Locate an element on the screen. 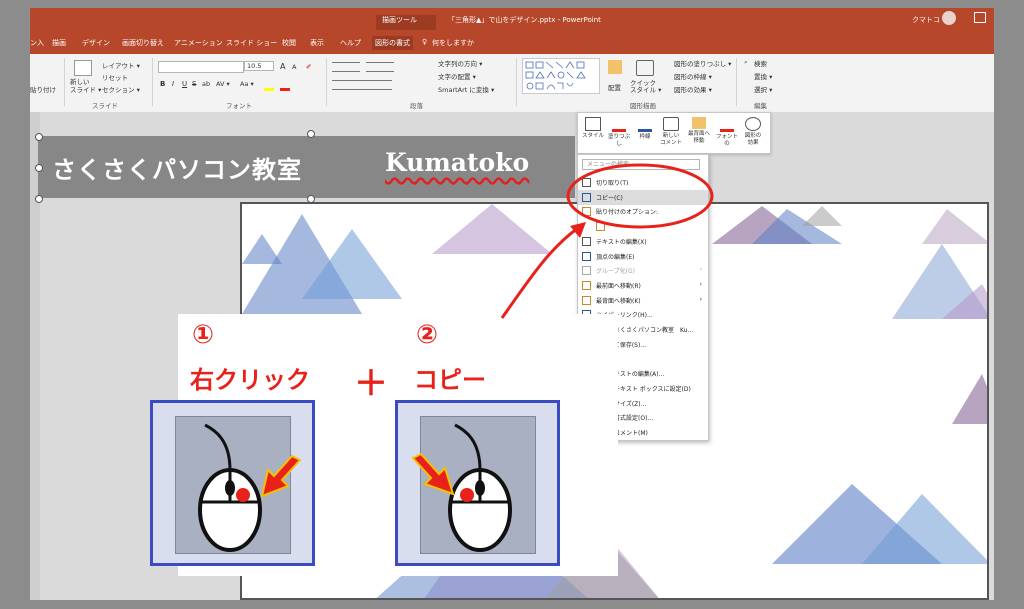  annotation-overlay is located at coordinates (607, 241).